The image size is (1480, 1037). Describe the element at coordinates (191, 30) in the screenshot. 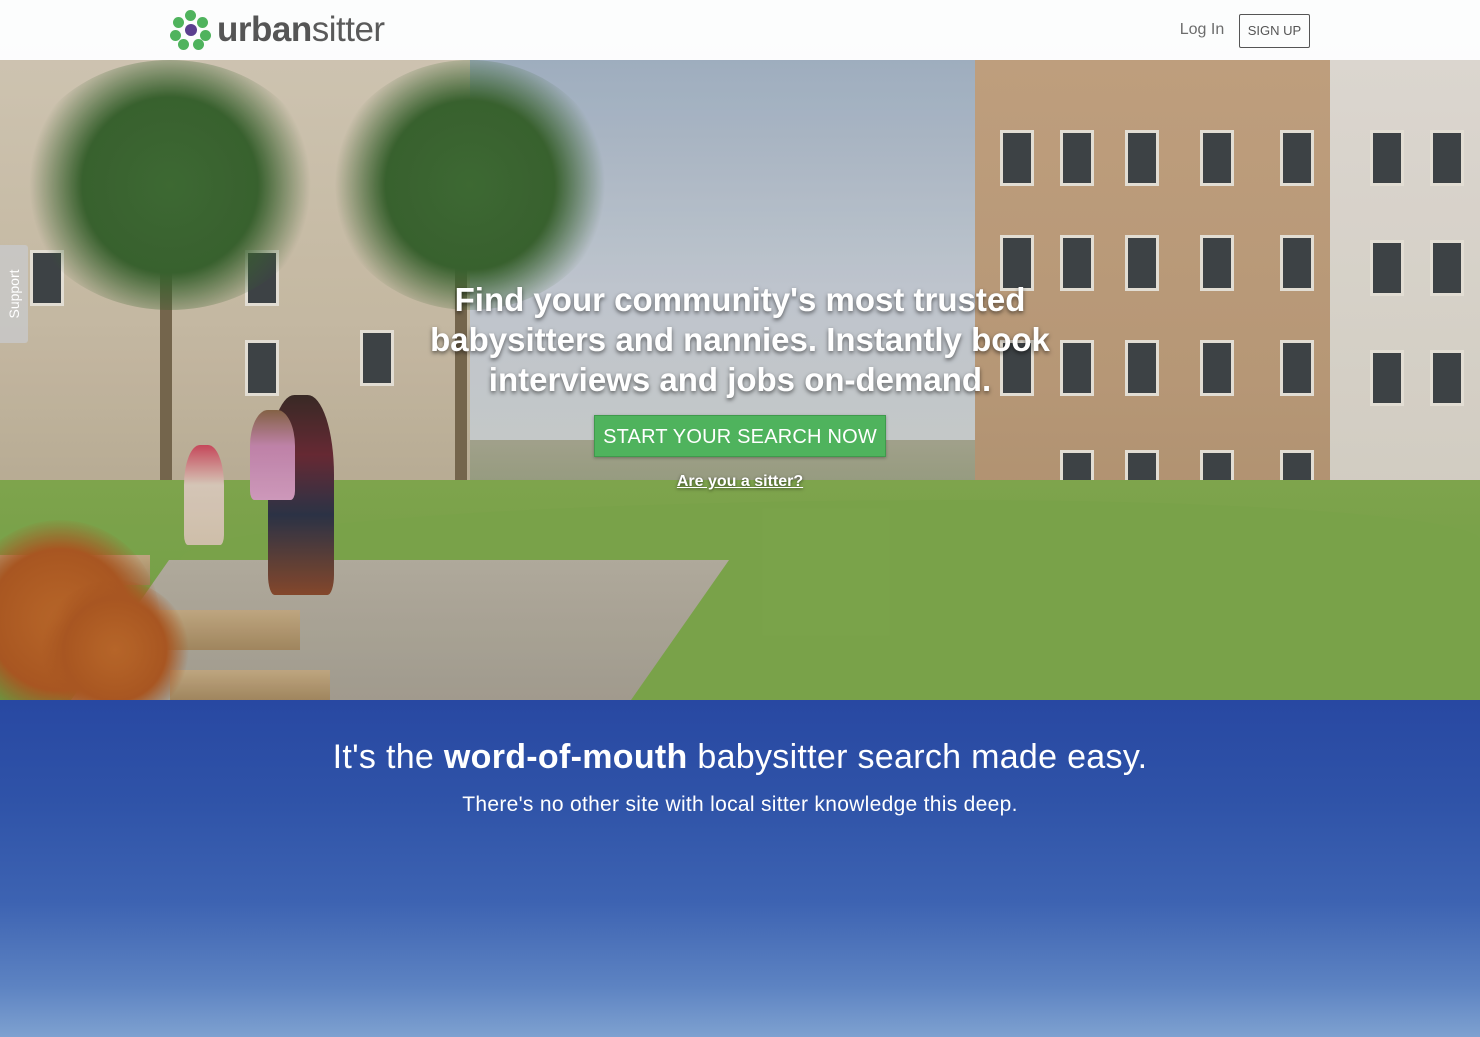

I see `logo-flower-icon` at that location.